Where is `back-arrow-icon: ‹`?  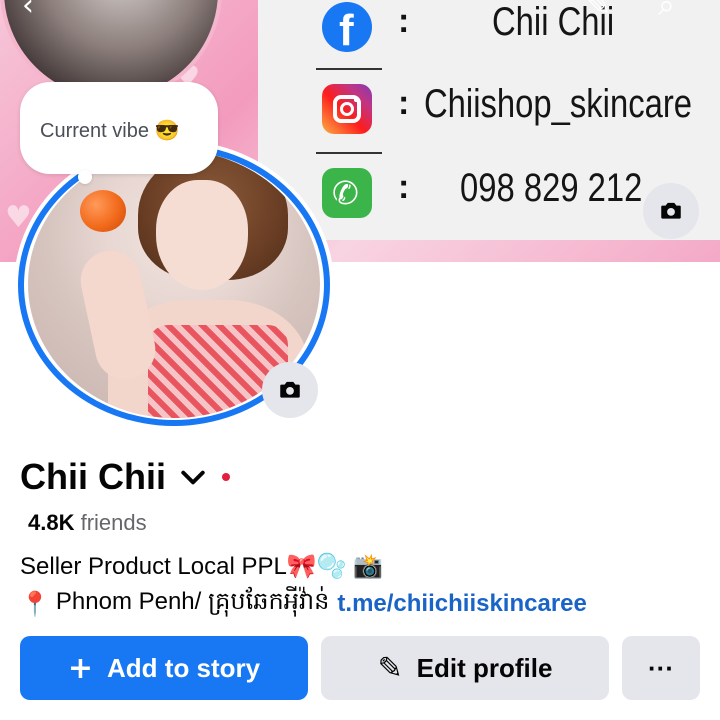 back-arrow-icon: ‹ is located at coordinates (28, 11).